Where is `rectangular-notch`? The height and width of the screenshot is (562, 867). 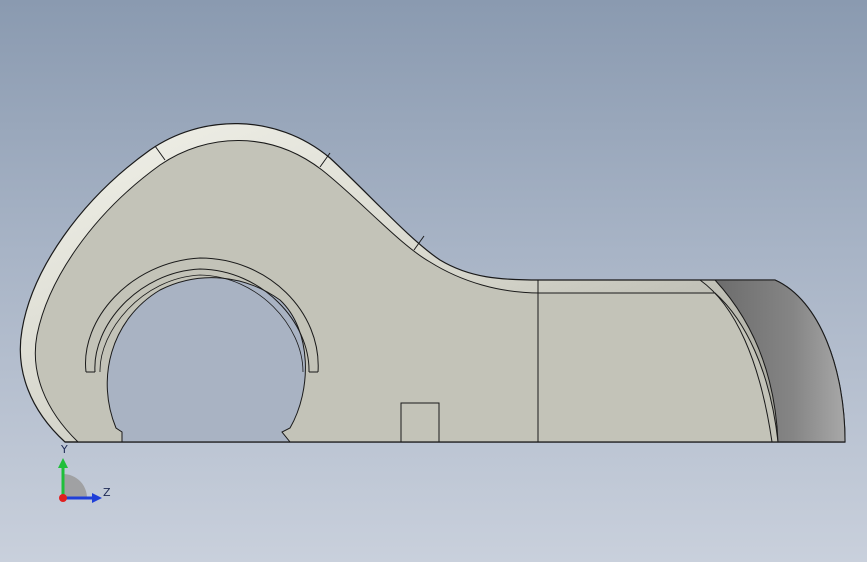
rectangular-notch is located at coordinates (420, 422).